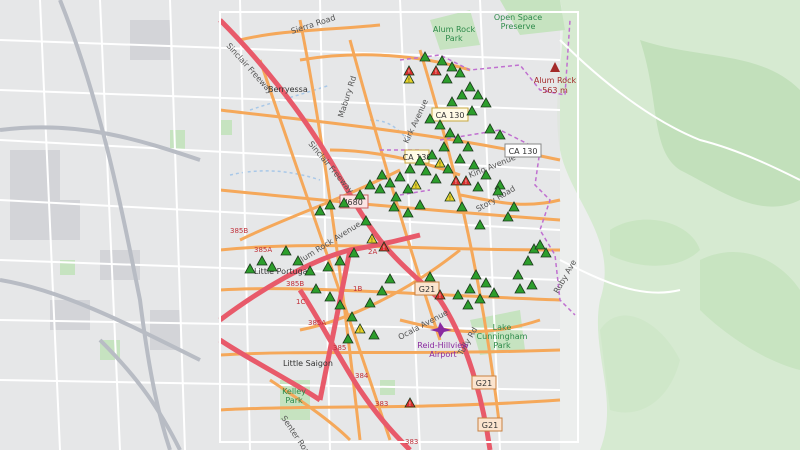 Image resolution: width=800 pixels, height=450 pixels. What do you see at coordinates (308, 363) in the screenshot?
I see `label-little-saigon: Little Saigon` at bounding box center [308, 363].